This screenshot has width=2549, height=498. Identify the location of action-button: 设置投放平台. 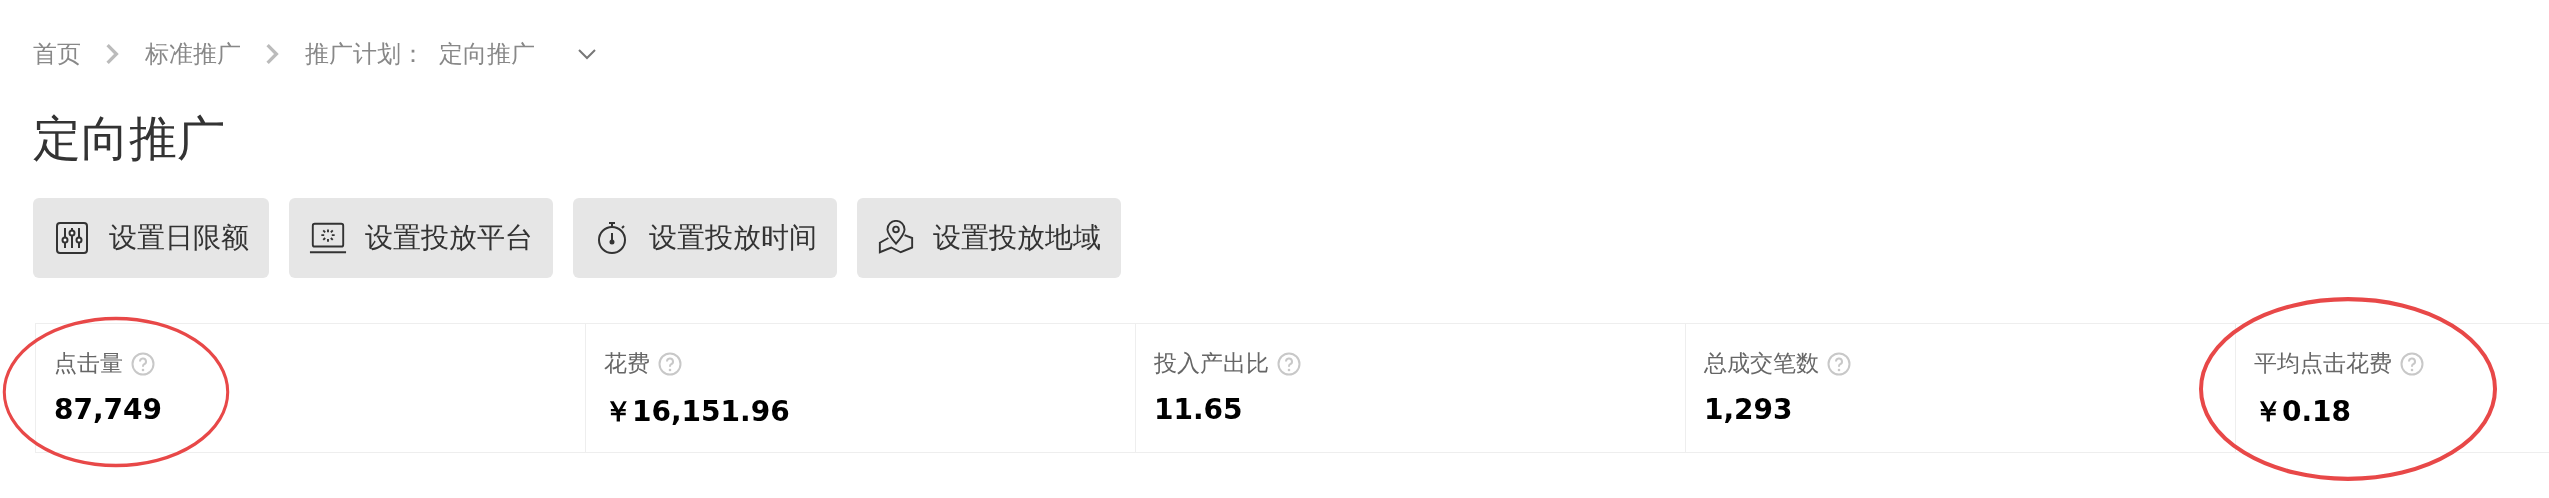
(421, 238).